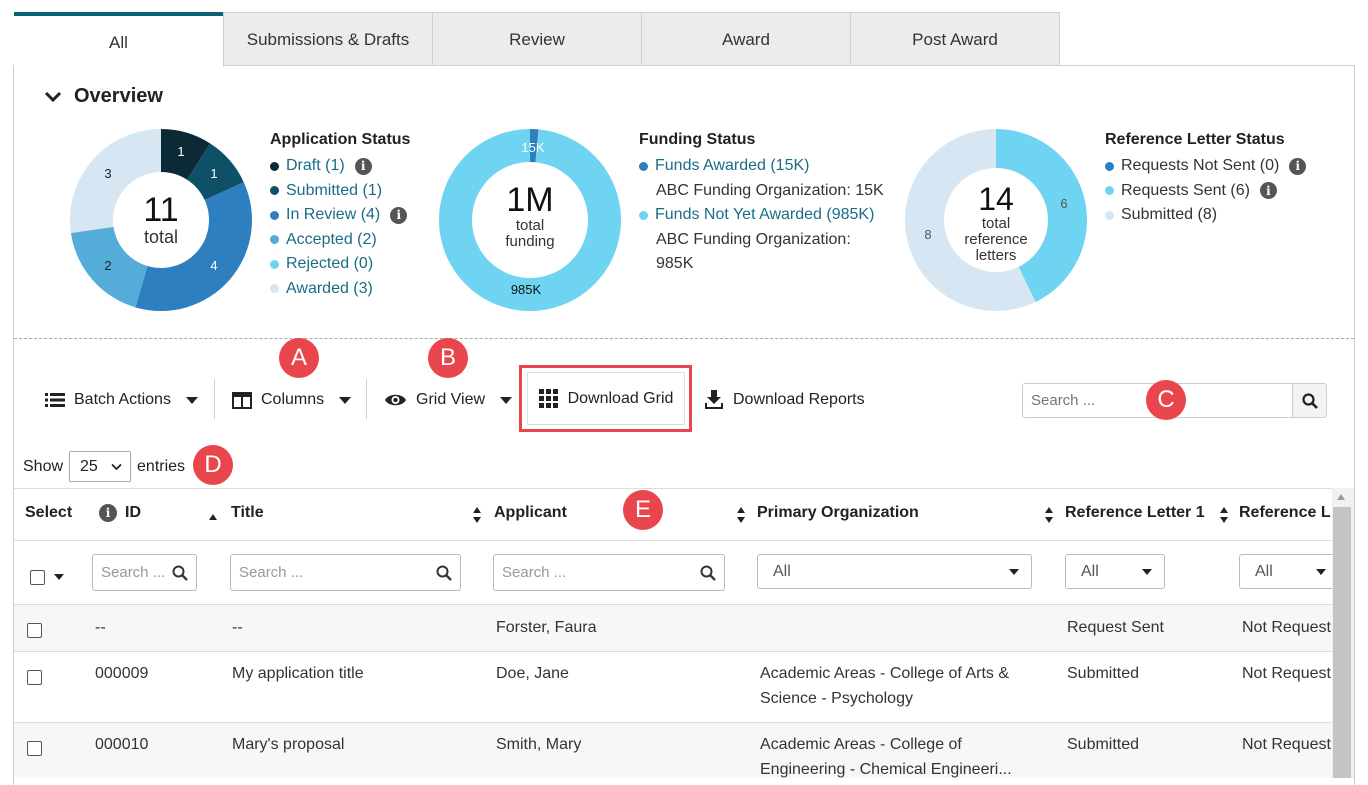 The height and width of the screenshot is (785, 1368). I want to click on overview-toggle: Overview, so click(103, 96).